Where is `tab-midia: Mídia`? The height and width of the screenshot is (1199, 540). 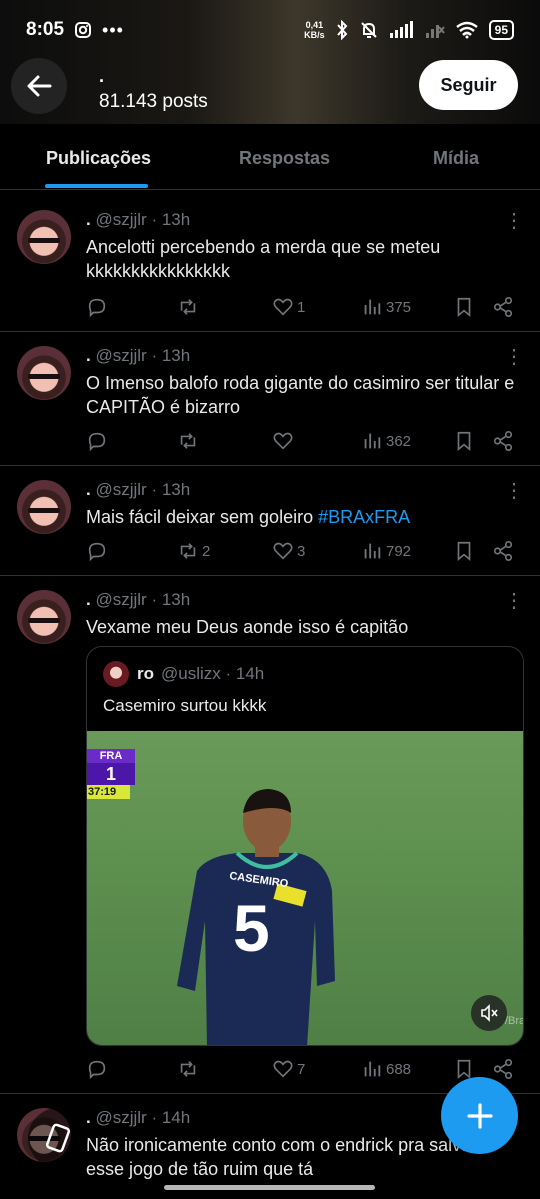 tab-midia: Mídia is located at coordinates (456, 158).